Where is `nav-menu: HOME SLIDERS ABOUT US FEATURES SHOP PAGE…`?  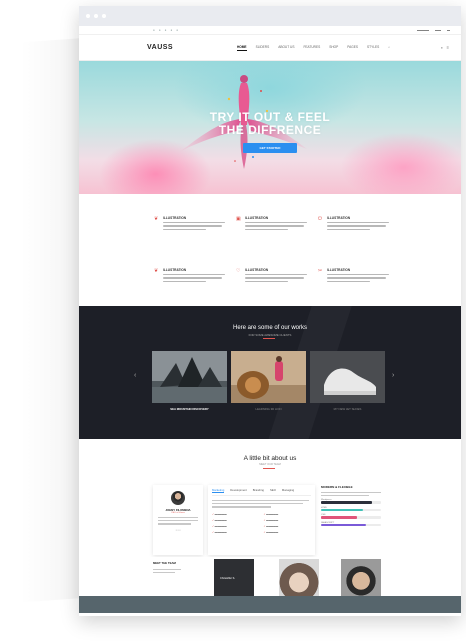
nav-menu: HOME SLIDERS ABOUT US FEATURES SHOP PAGE… is located at coordinates (313, 48).